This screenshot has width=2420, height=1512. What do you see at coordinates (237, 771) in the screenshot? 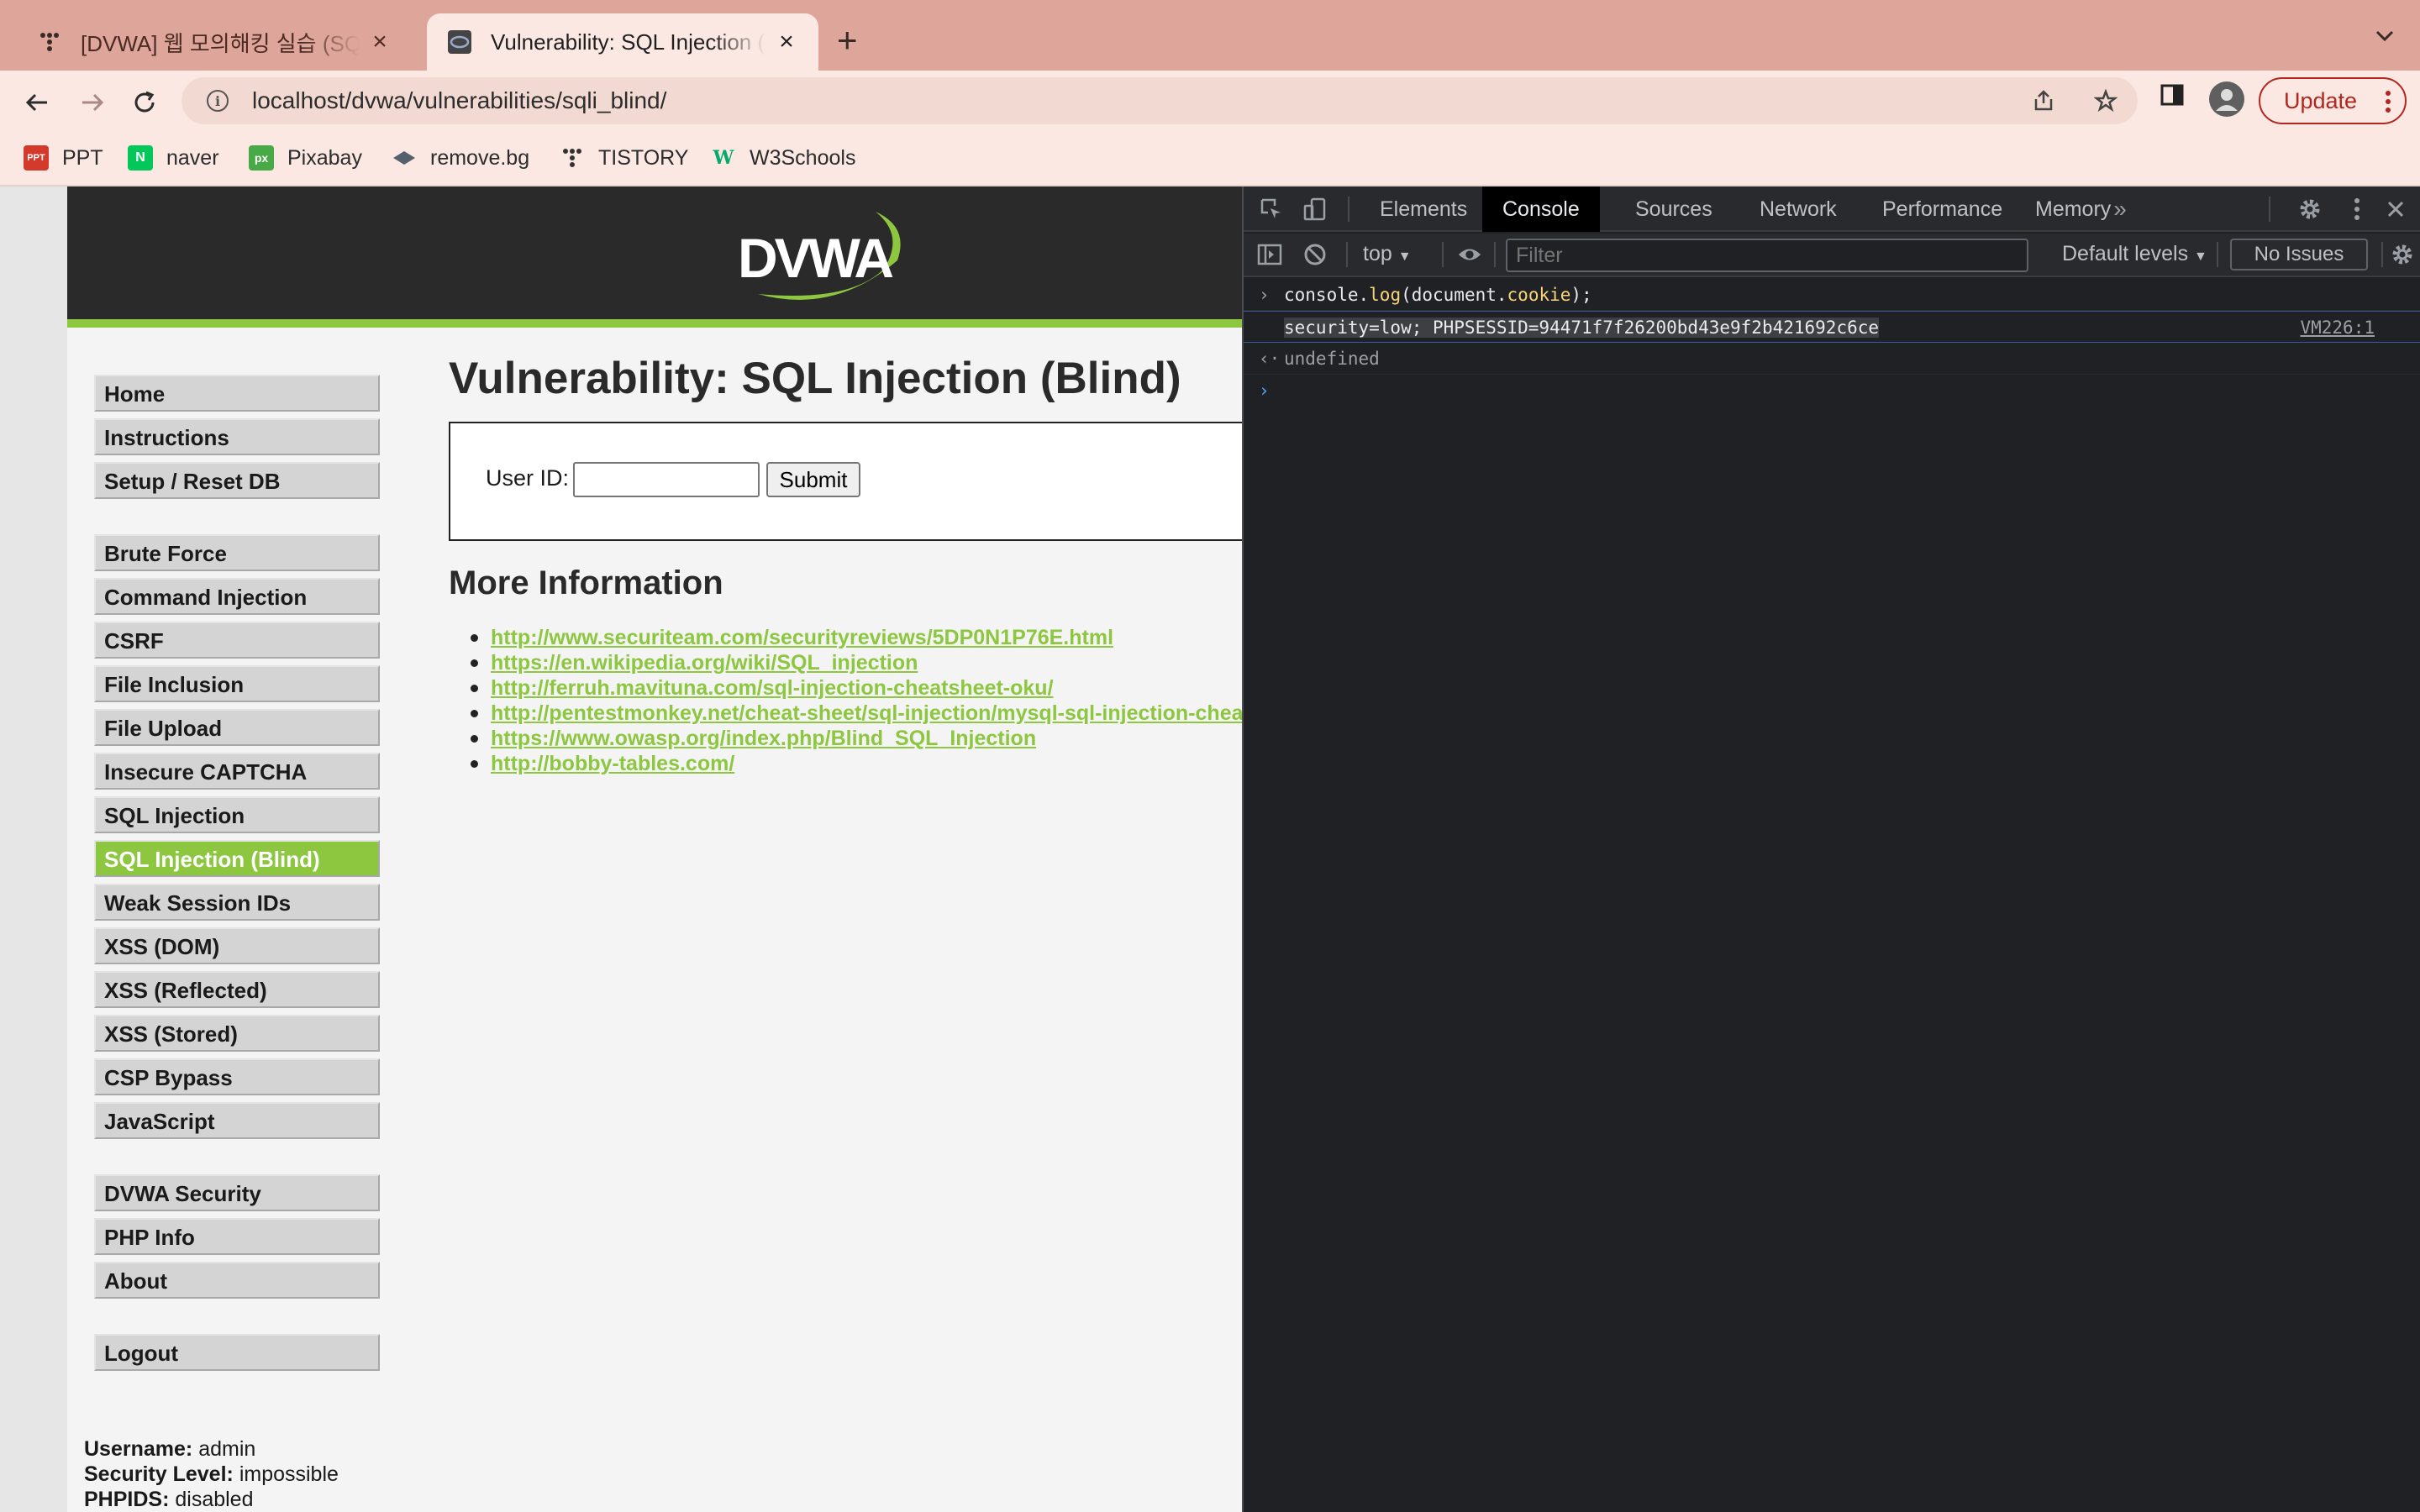
I see `menu-item-insecure-captcha: Insecure CAPTCHA` at bounding box center [237, 771].